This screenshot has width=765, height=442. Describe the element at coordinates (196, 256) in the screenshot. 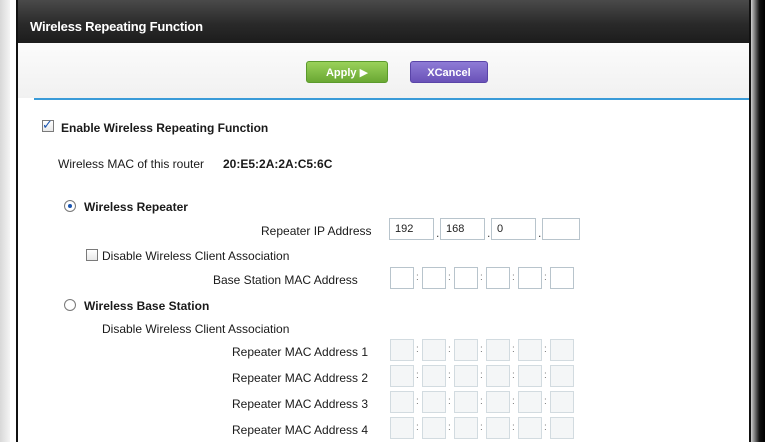

I see `repeater-disable-assoc-label: Disable Wireless Client Association` at that location.